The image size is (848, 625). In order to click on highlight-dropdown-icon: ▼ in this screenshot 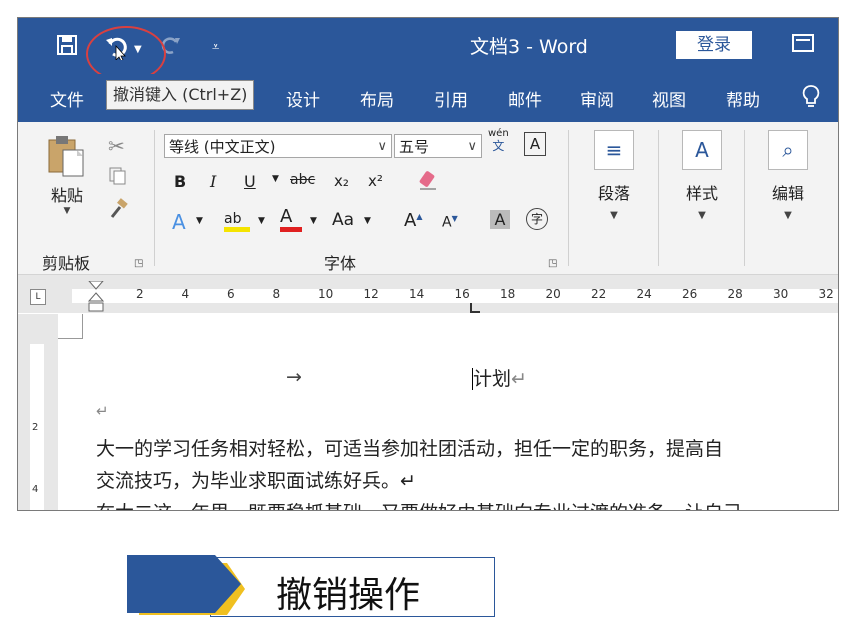, I will do `click(261, 221)`.